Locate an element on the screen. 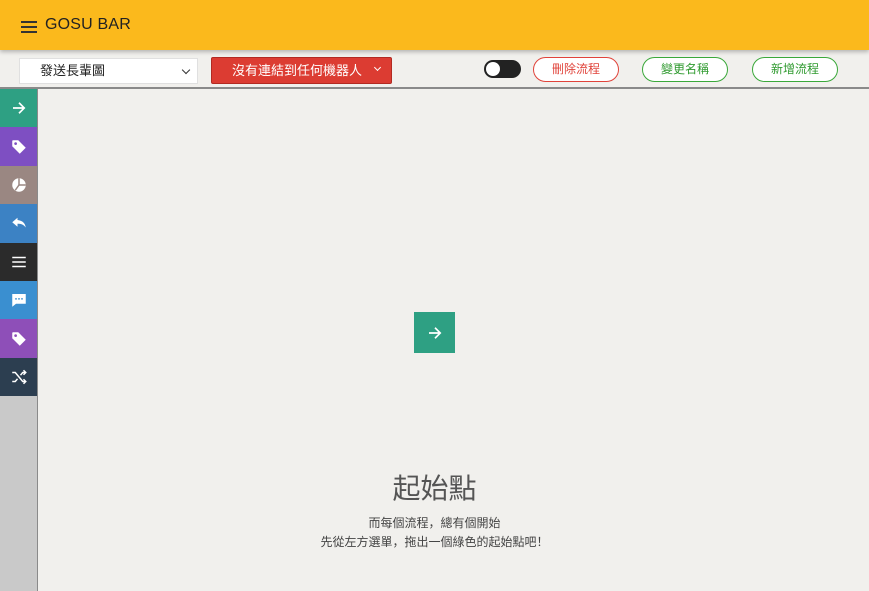 Image resolution: width=869 pixels, height=591 pixels. chat-bubble-icon is located at coordinates (18, 300).